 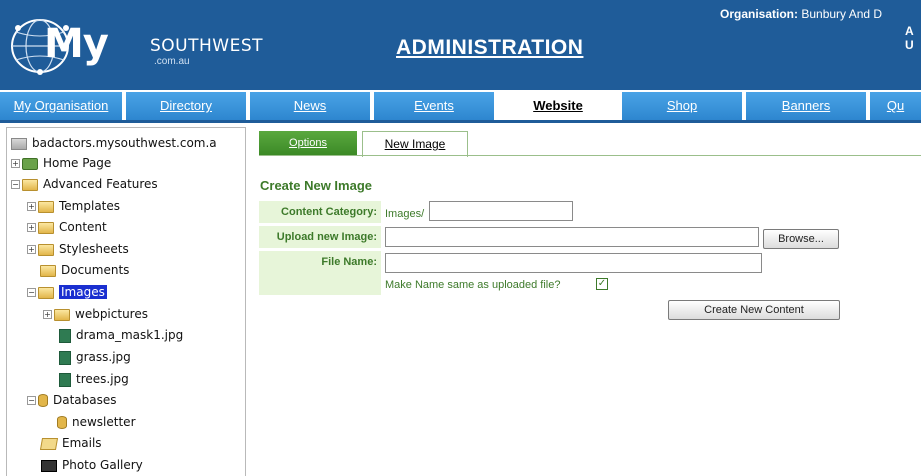 What do you see at coordinates (135, 45) in the screenshot?
I see `mysouthwest-logo: My SOUTHWEST .com.au` at bounding box center [135, 45].